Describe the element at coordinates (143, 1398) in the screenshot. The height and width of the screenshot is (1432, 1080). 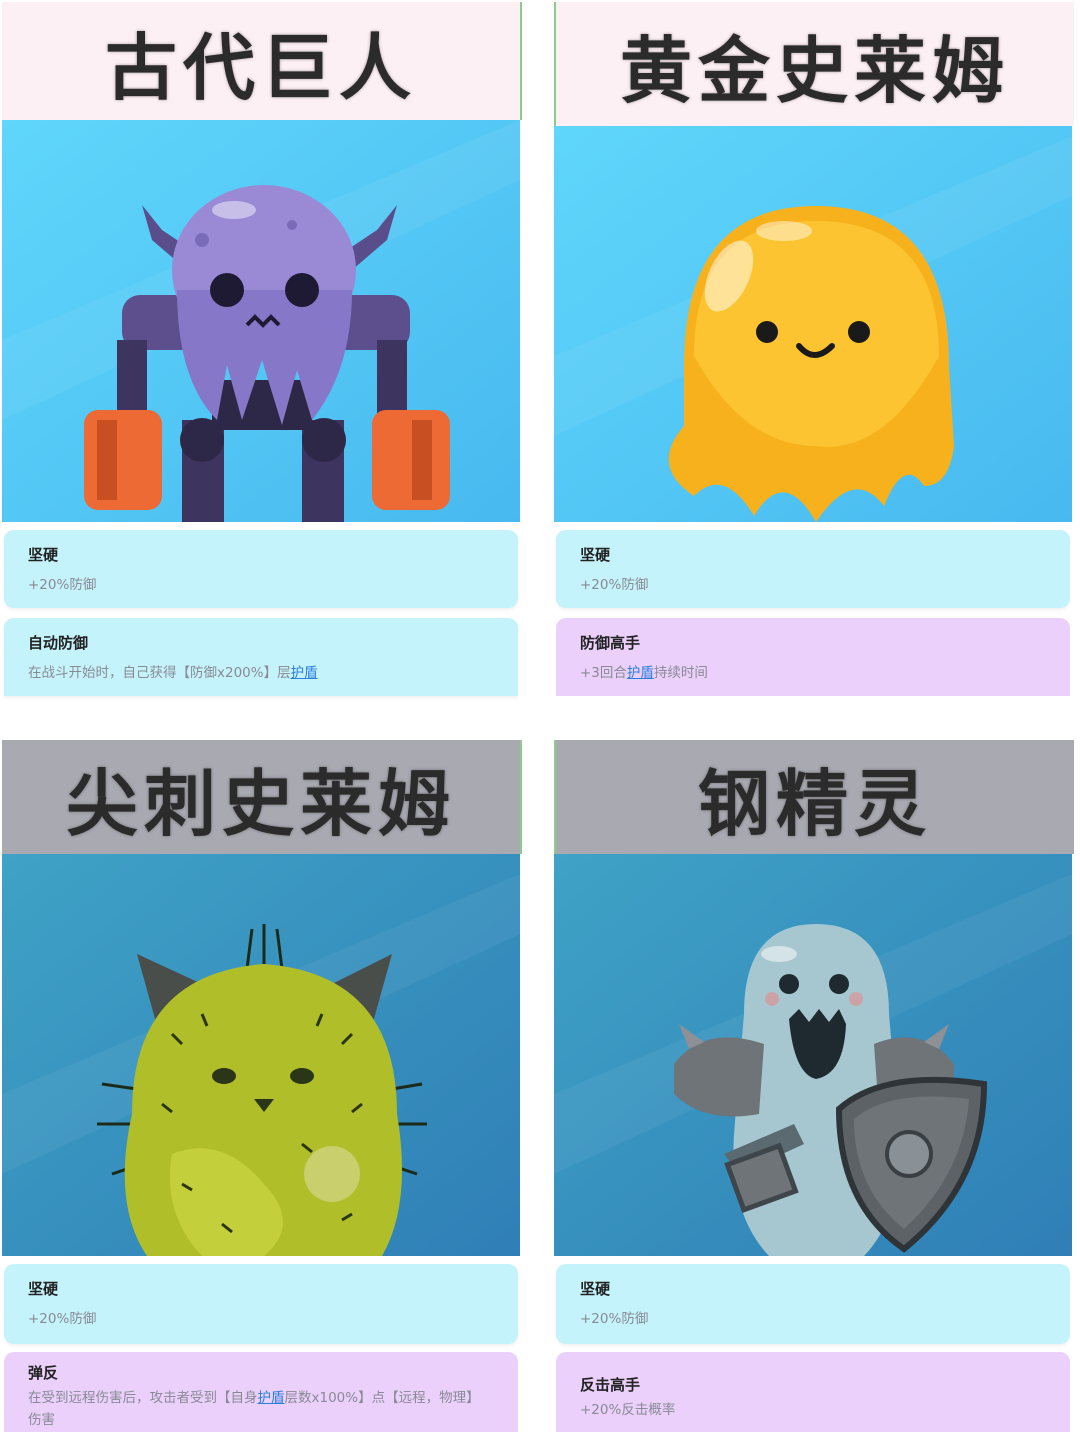
I see `trait-desc-text: 在受到远程伤害后，攻击者受到【自身` at that location.